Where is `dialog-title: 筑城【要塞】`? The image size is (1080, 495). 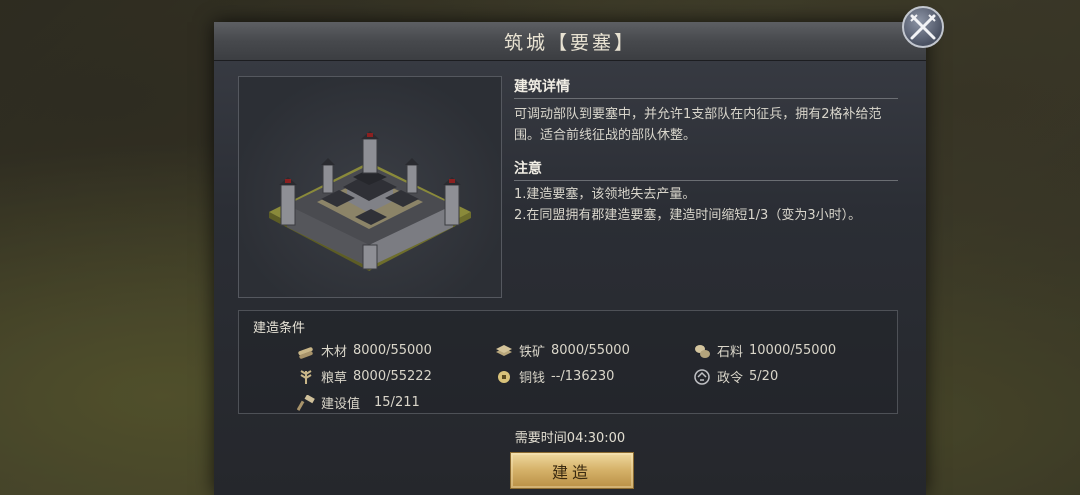 dialog-title: 筑城【要塞】 is located at coordinates (569, 42).